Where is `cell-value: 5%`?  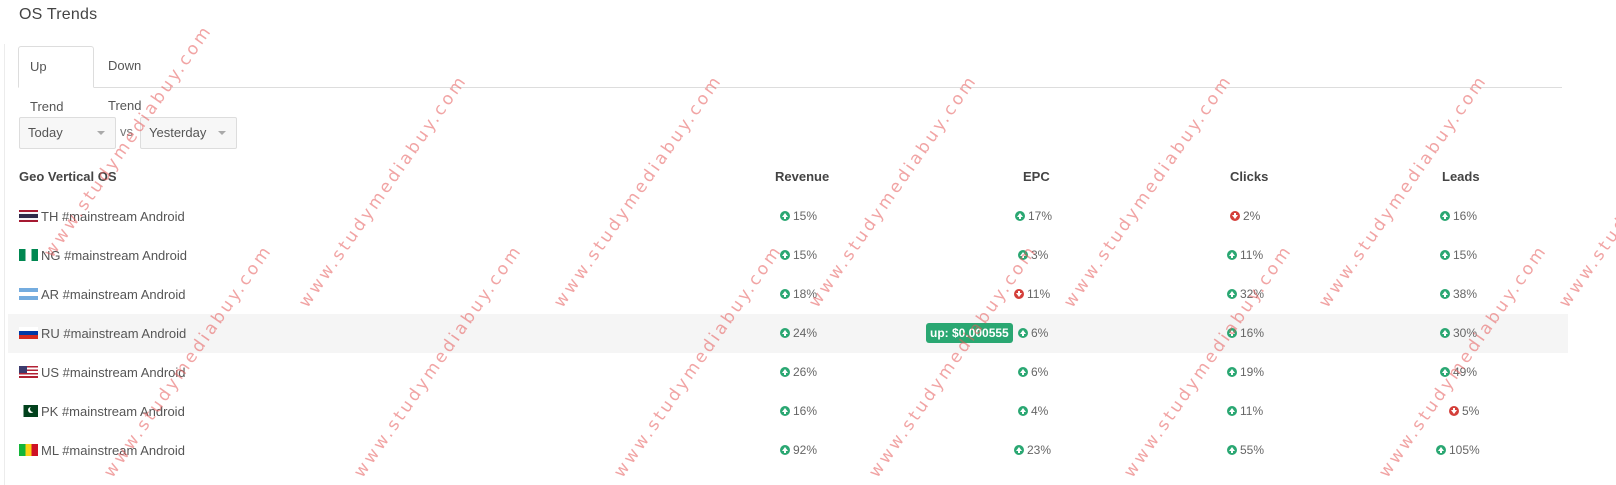 cell-value: 5% is located at coordinates (1471, 411).